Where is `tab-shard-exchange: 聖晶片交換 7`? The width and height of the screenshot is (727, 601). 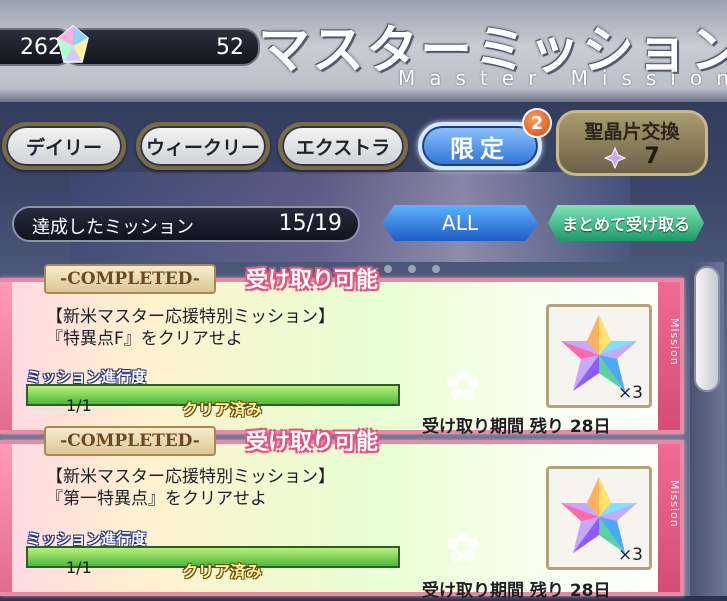
tab-shard-exchange: 聖晶片交換 7 is located at coordinates (632, 143).